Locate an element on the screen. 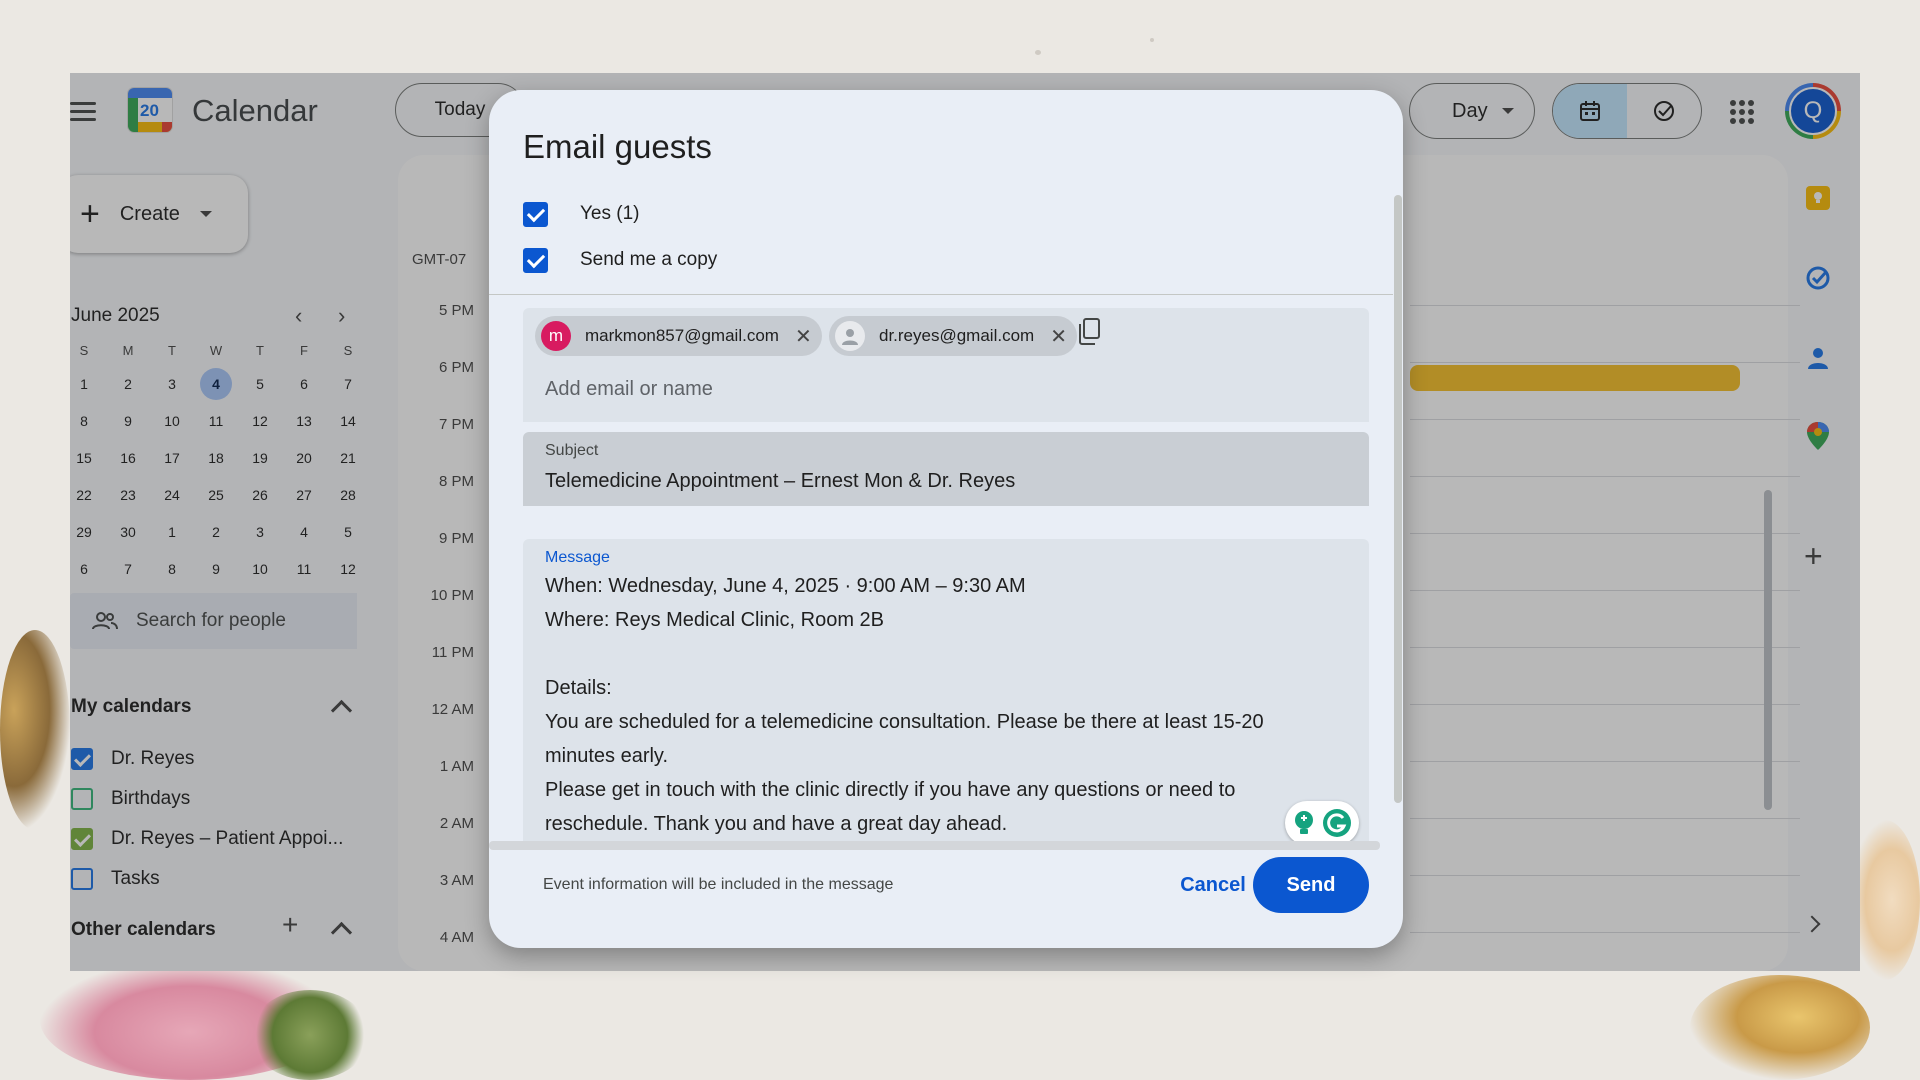 This screenshot has height=1080, width=1920. message-label: Message is located at coordinates (577, 557).